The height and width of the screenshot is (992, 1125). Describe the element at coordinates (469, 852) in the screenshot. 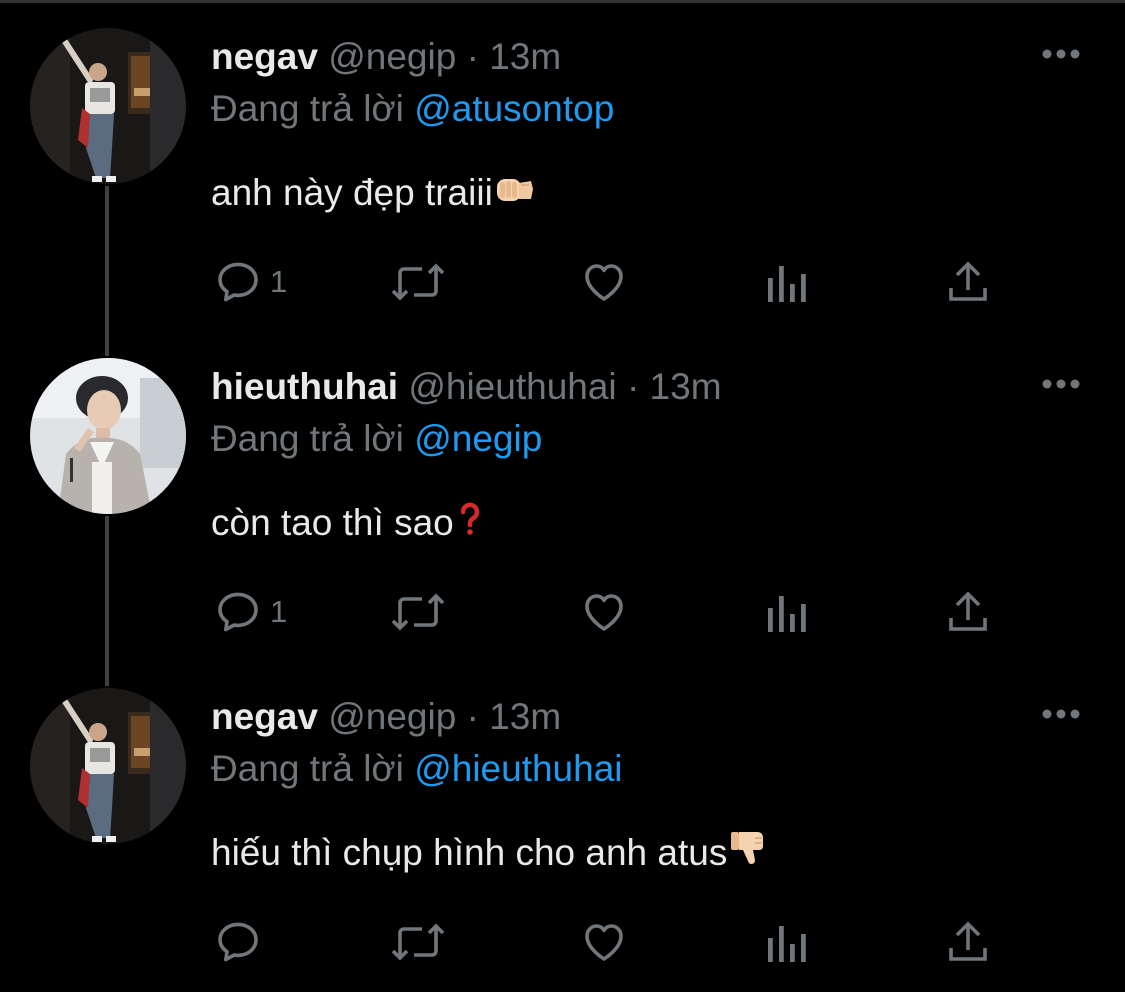

I see `tweet-text-content: hiếu thì chụp hình cho anh atus` at that location.